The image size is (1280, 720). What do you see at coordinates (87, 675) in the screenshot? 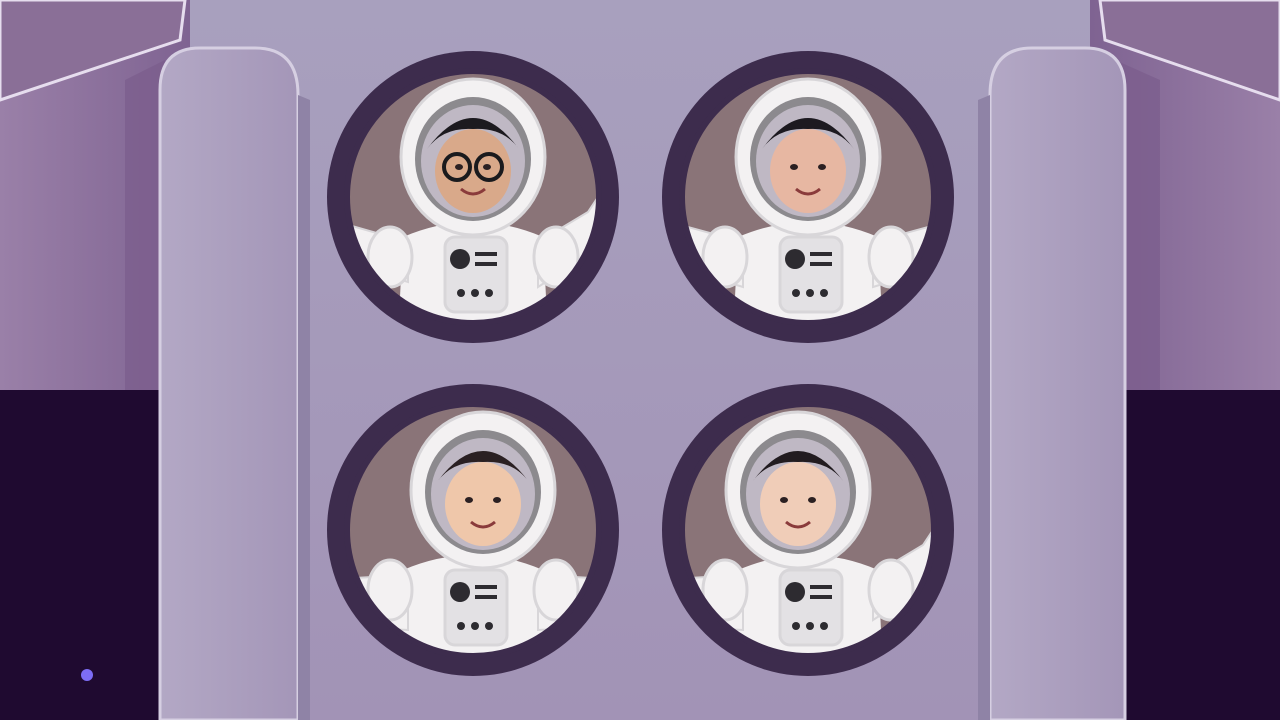
I see `star` at bounding box center [87, 675].